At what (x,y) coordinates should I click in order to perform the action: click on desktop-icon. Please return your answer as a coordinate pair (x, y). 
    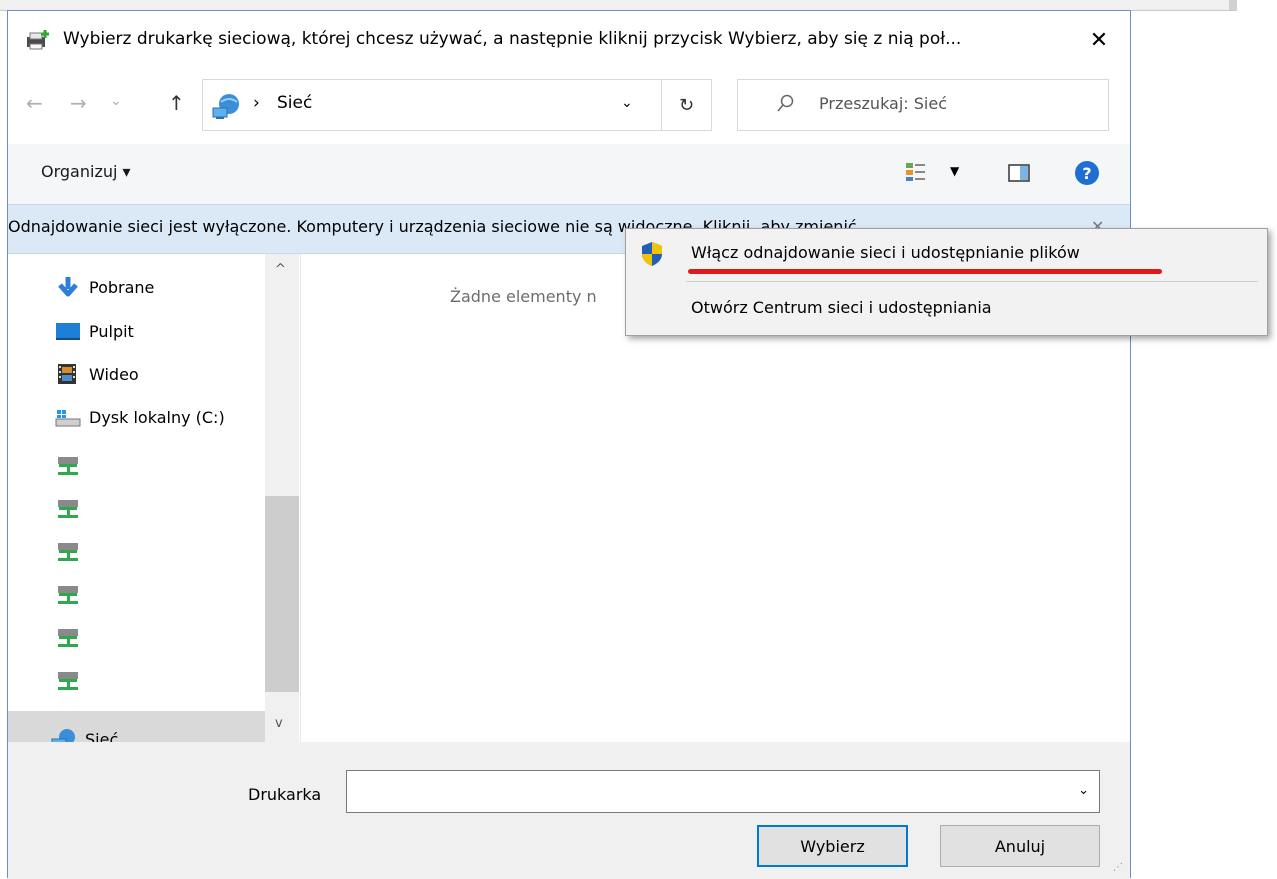
    Looking at the image, I should click on (68, 331).